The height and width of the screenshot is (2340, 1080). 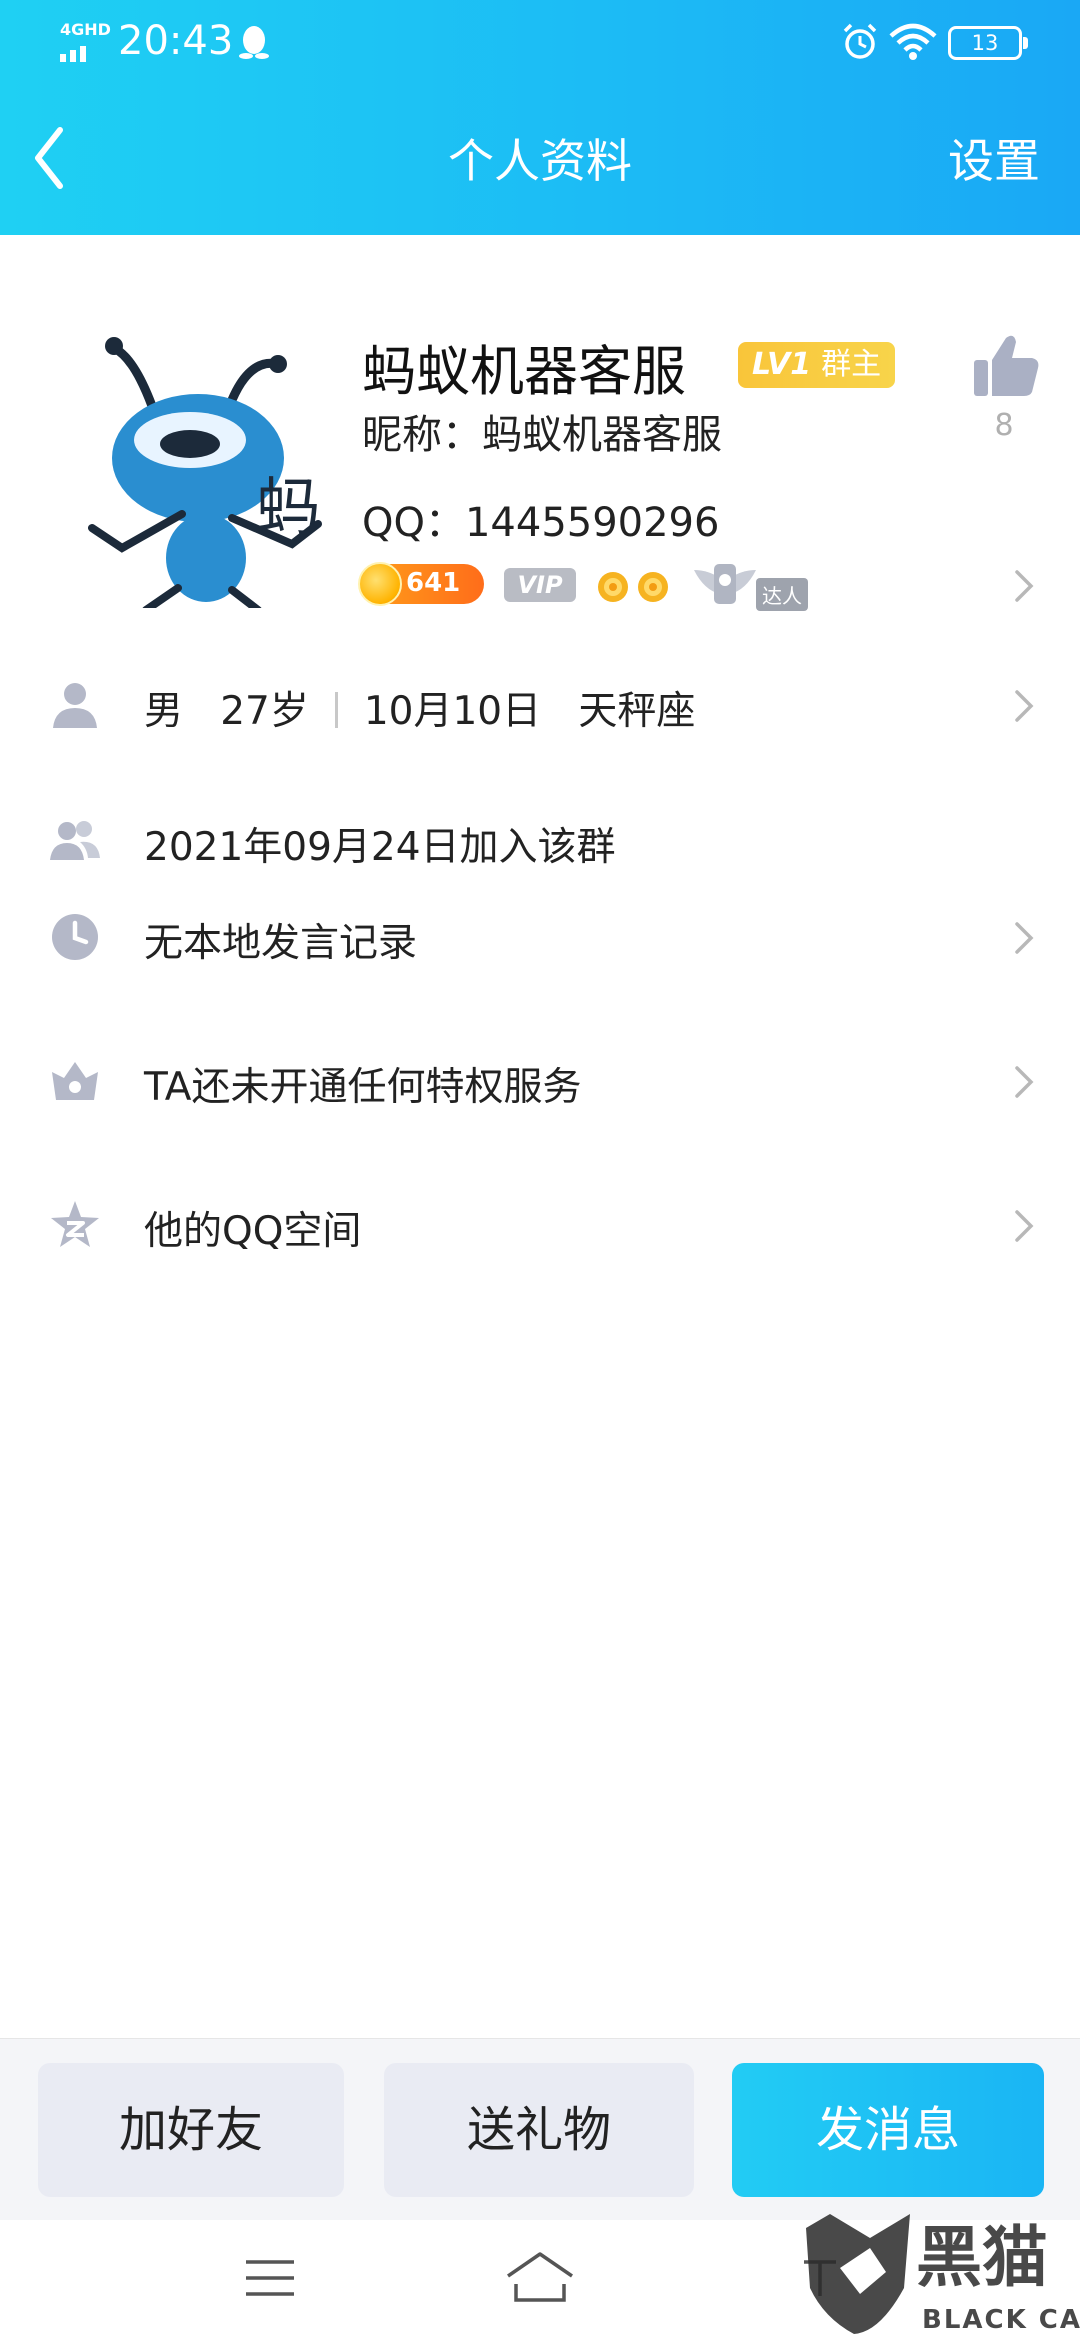 What do you see at coordinates (176, 41) in the screenshot?
I see `status-time: 20:43` at bounding box center [176, 41].